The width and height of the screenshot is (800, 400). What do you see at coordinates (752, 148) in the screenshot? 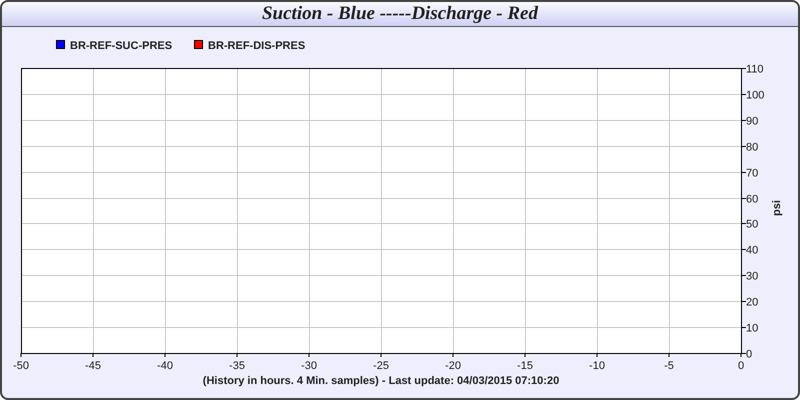
I see `y-tick-label: 80` at bounding box center [752, 148].